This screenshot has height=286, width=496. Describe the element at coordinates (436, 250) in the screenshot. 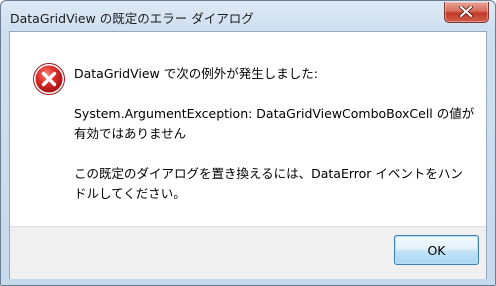

I see `ok-button: OK` at that location.